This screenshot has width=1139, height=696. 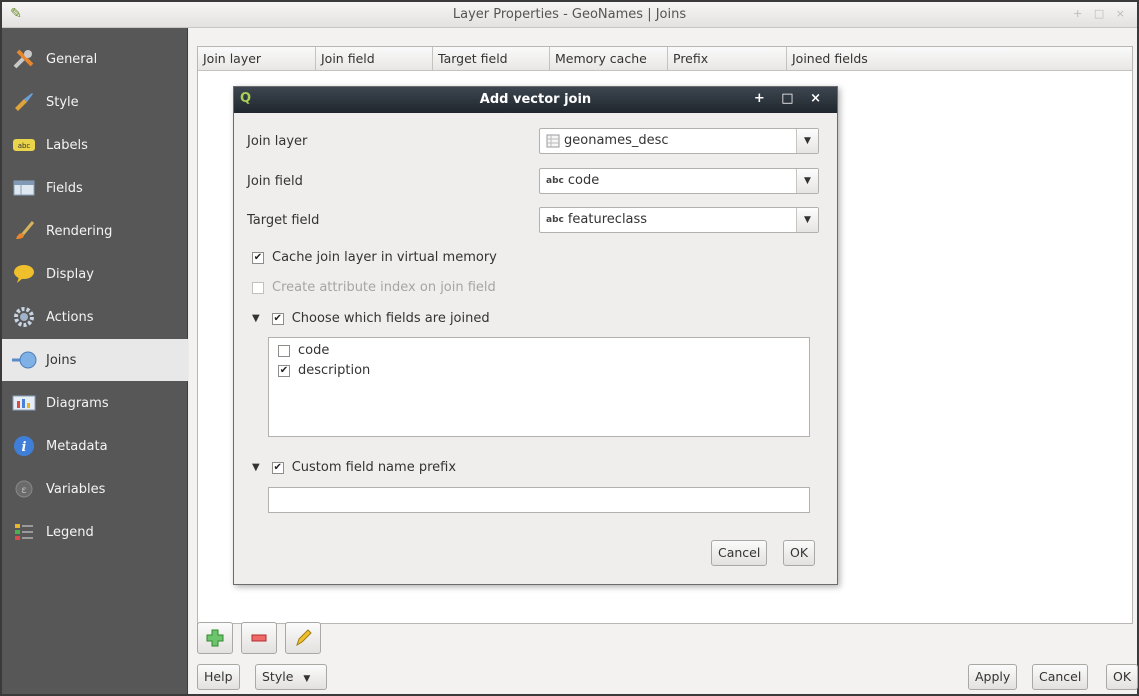 What do you see at coordinates (24, 59) in the screenshot?
I see `wrench-screwdriver-icon` at bounding box center [24, 59].